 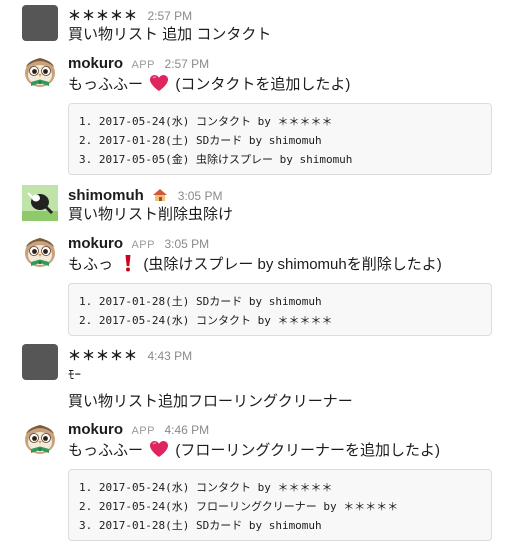 I want to click on message-text-line-1: ﾓｰ, so click(x=74, y=374).